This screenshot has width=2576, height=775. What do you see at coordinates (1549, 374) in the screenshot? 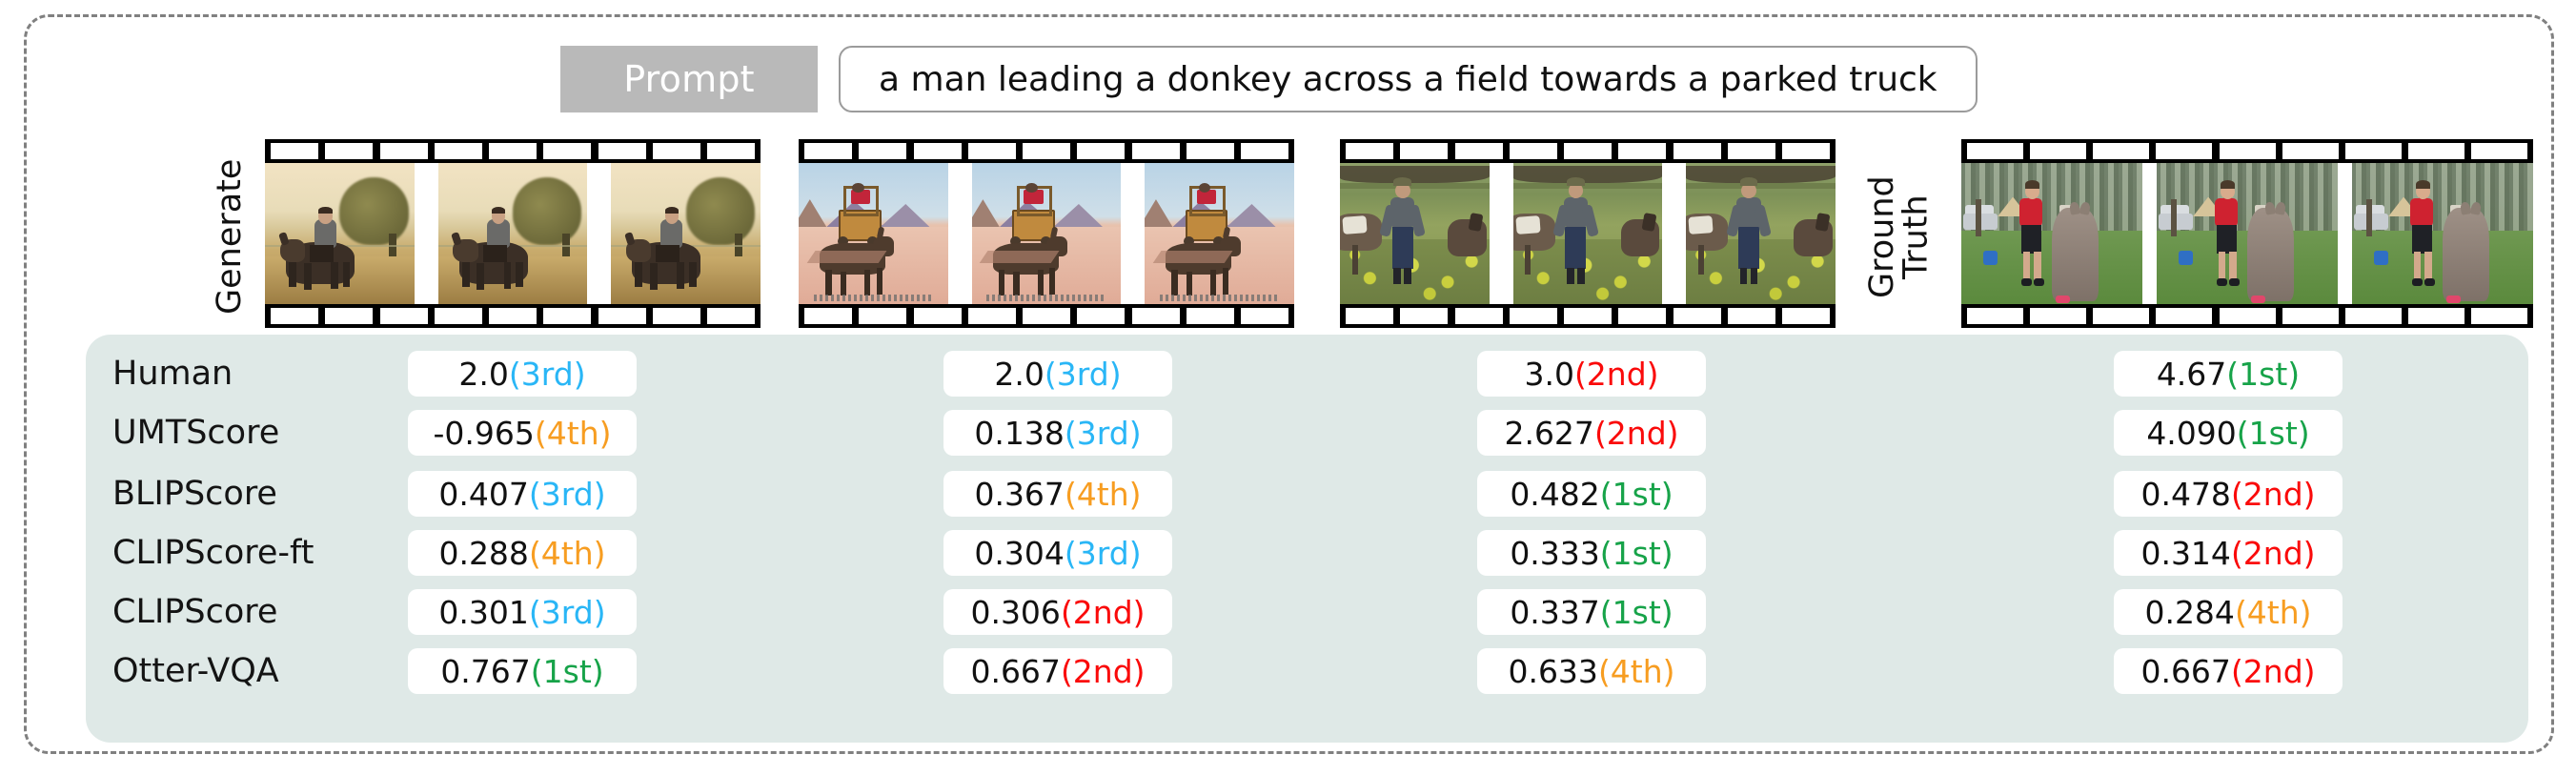
I see `score-value: 3.0` at bounding box center [1549, 374].